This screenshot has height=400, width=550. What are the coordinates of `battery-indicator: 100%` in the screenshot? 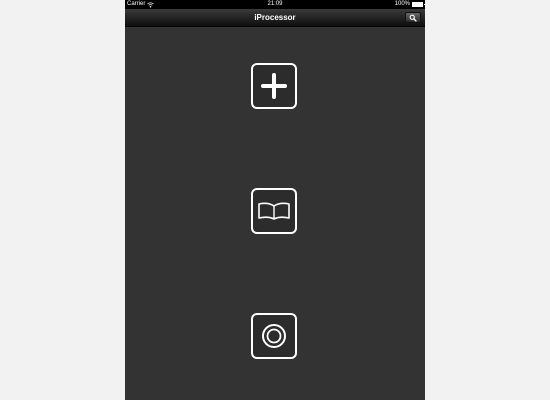 It's located at (409, 4).